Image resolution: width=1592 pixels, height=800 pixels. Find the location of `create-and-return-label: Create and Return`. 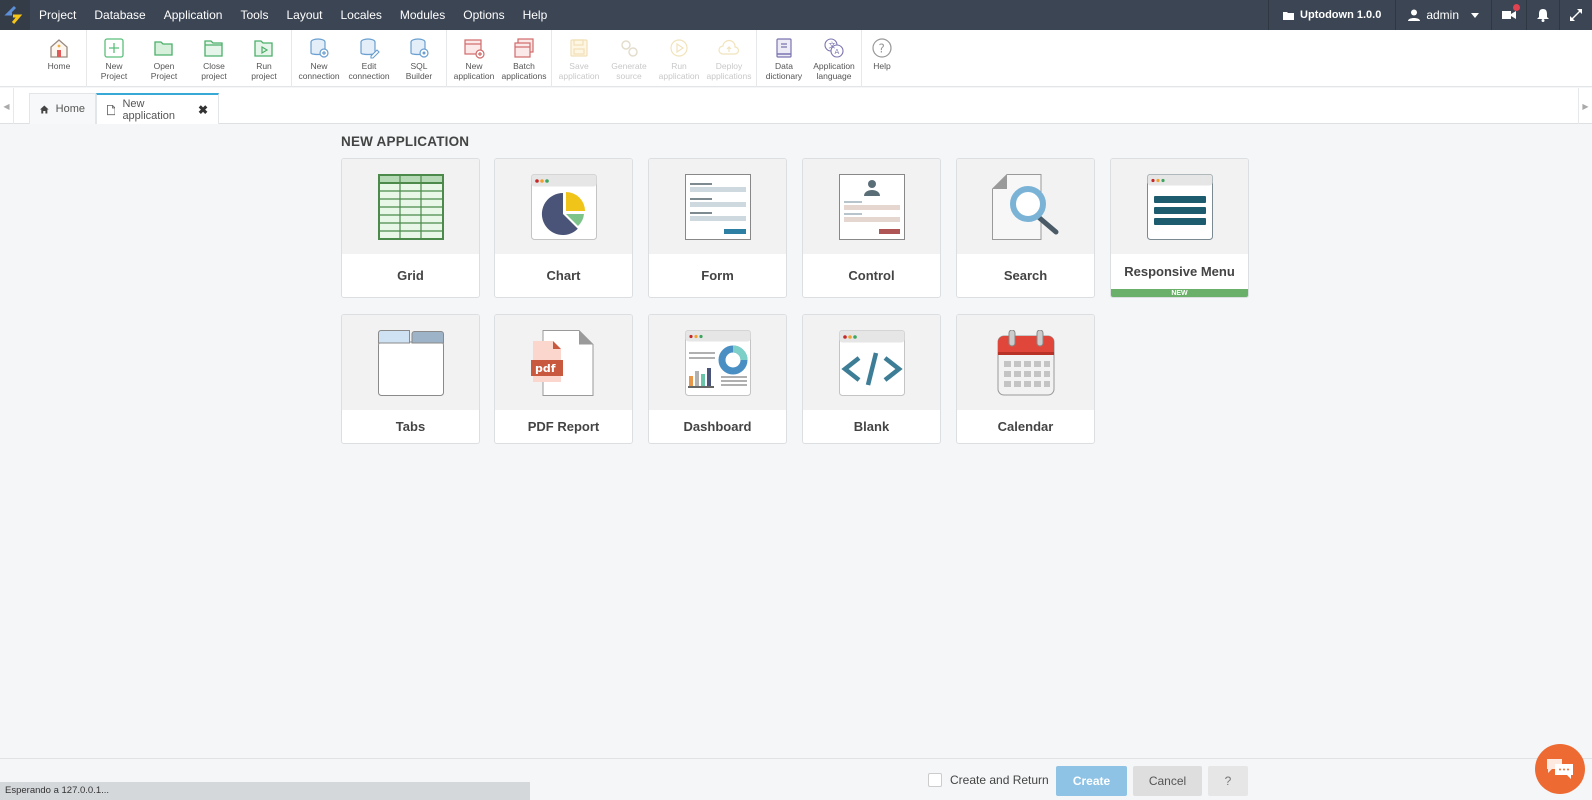

create-and-return-label: Create and Return is located at coordinates (999, 780).